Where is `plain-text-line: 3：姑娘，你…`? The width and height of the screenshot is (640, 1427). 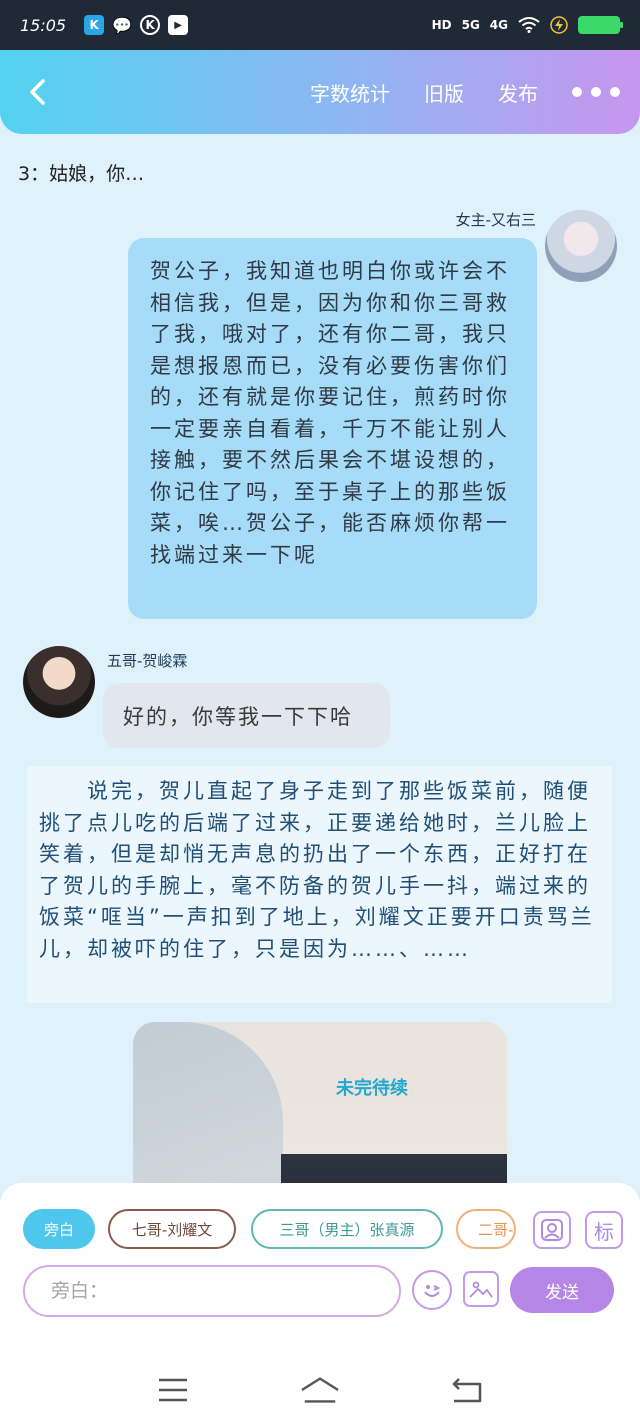
plain-text-line: 3：姑娘，你… is located at coordinates (81, 174).